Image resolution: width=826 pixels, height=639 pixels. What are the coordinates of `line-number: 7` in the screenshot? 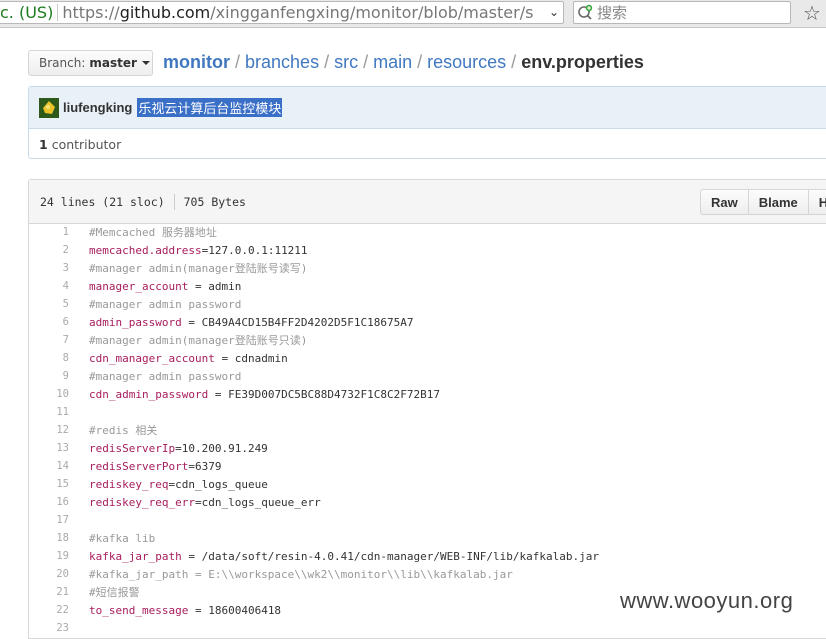 It's located at (59, 340).